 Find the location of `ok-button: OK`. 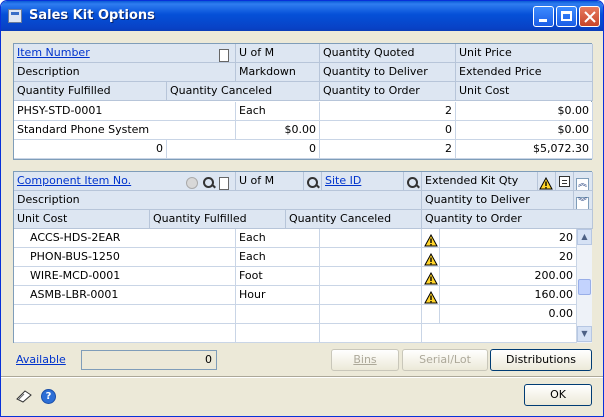

ok-button: OK is located at coordinates (558, 395).